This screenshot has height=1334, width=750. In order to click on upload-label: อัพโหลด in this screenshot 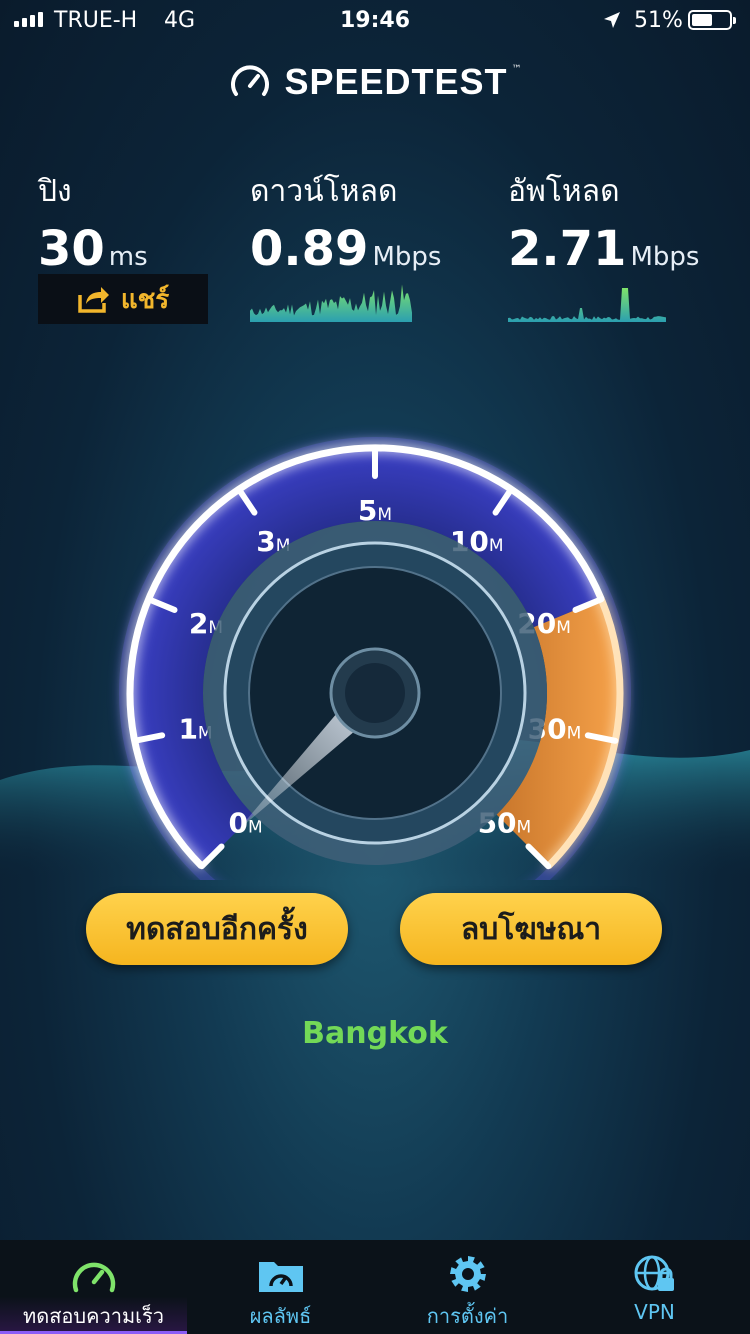, I will do `click(564, 191)`.